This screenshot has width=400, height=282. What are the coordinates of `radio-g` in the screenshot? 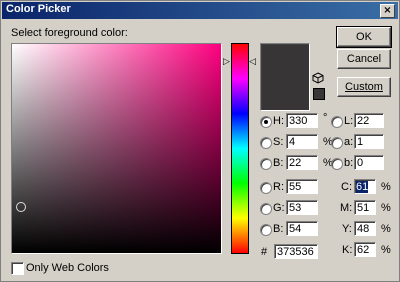 It's located at (266, 209).